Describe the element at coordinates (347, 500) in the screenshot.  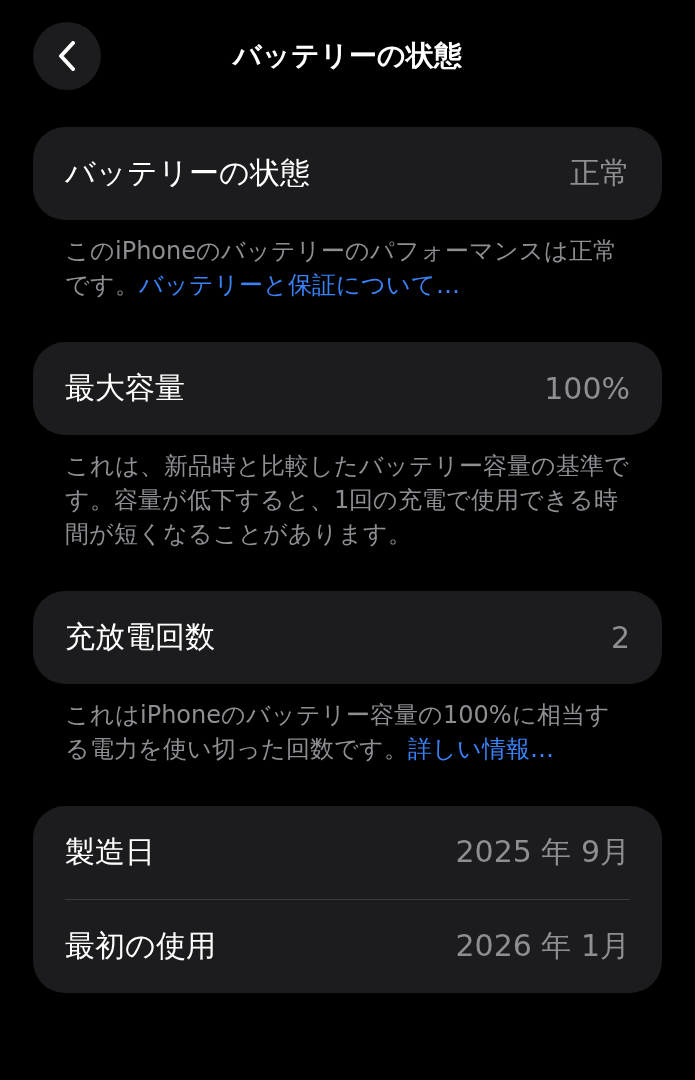
I see `footer-note: これは、新品時と比較したバッテリー容量の基準です。容量が低下すると、1回の充電で使用できる時間が短くなることがあります。` at that location.